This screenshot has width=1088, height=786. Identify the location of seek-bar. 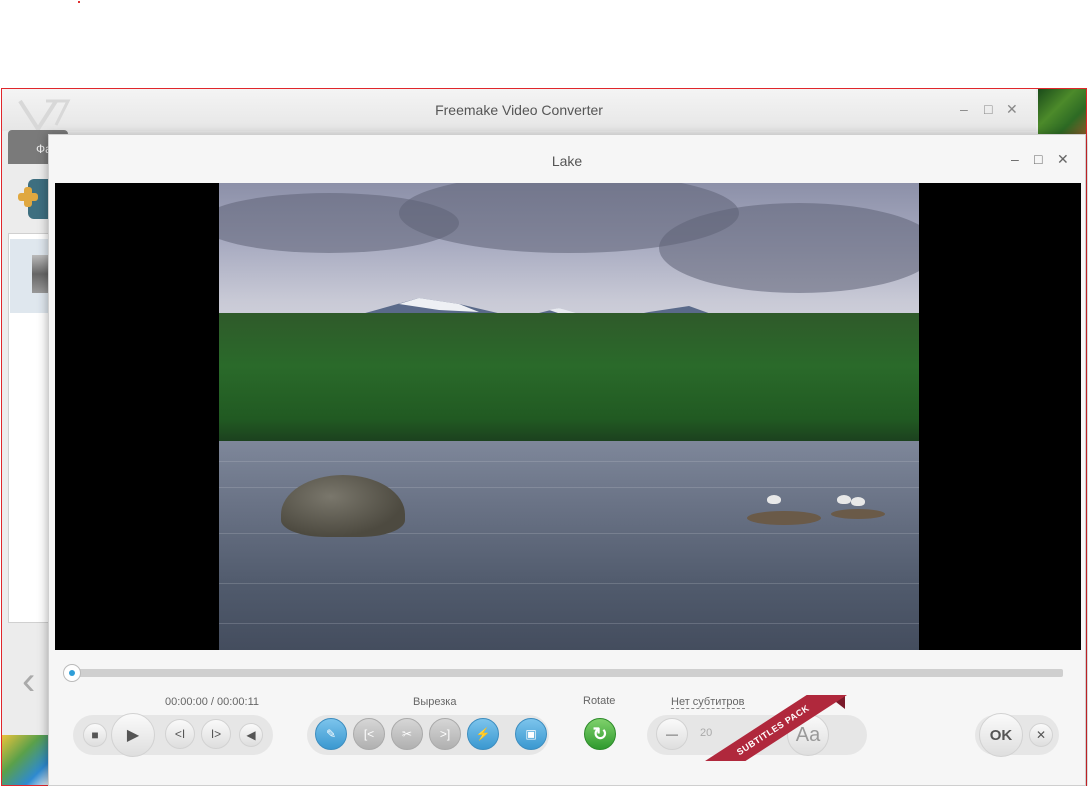
(566, 673).